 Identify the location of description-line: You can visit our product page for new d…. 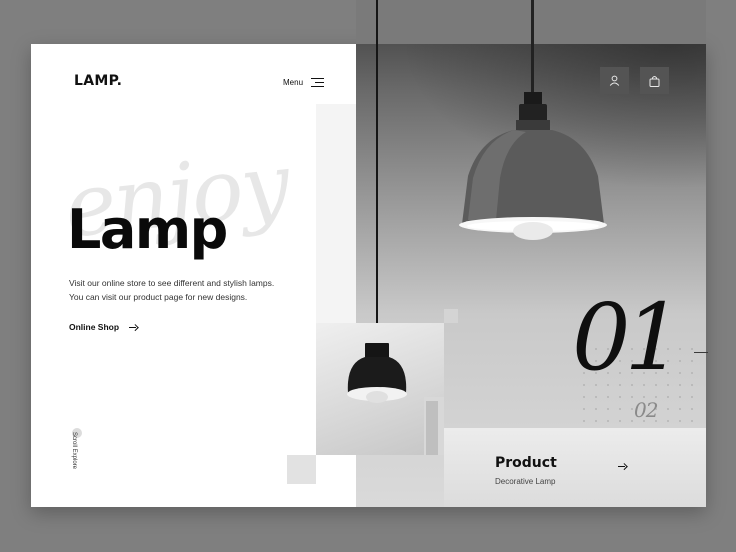
(158, 297).